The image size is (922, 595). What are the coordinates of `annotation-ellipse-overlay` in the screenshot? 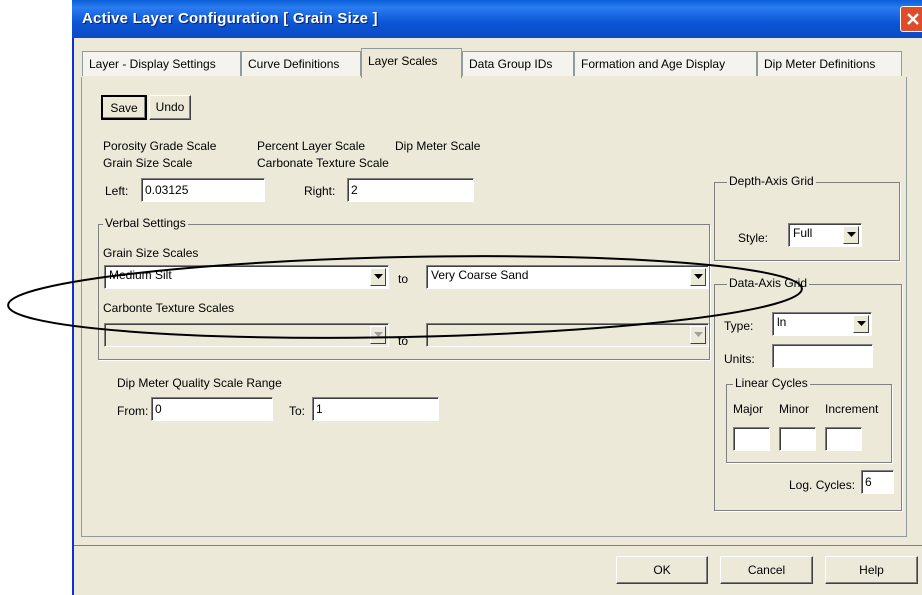 It's located at (405, 297).